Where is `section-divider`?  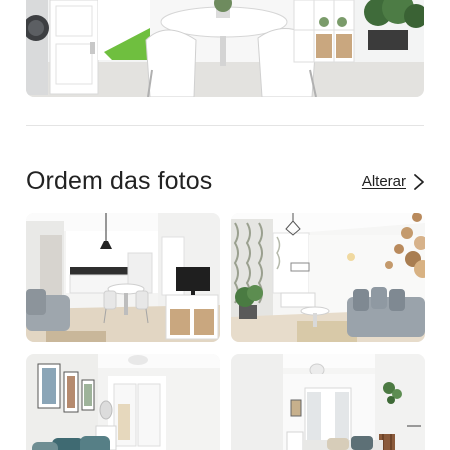 section-divider is located at coordinates (225, 125).